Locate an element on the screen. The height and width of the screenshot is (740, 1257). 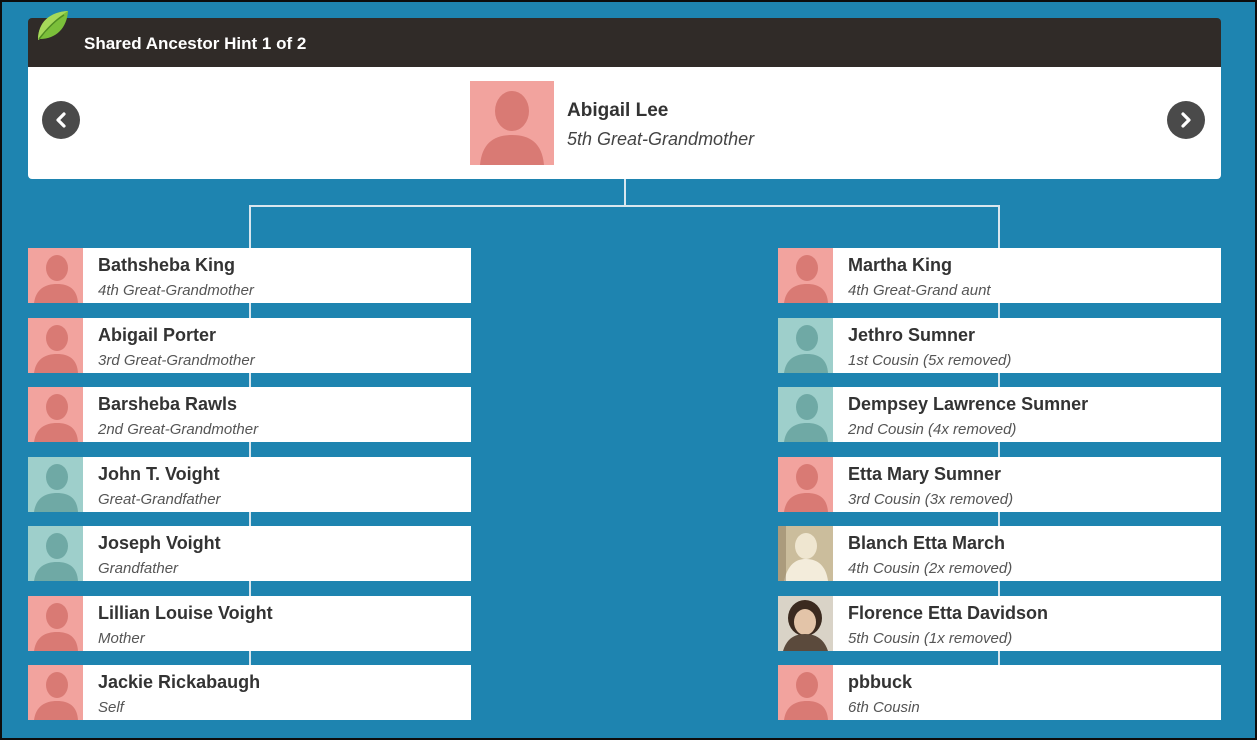
ancestor-name: Abigail Lee is located at coordinates (617, 111).